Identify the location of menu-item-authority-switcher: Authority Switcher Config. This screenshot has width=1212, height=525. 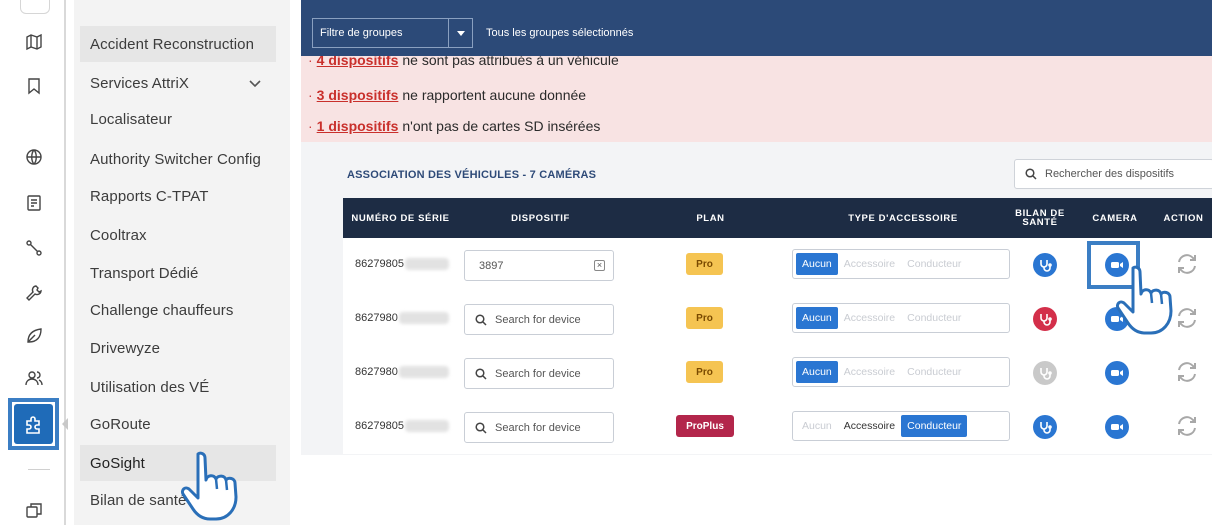
(178, 159).